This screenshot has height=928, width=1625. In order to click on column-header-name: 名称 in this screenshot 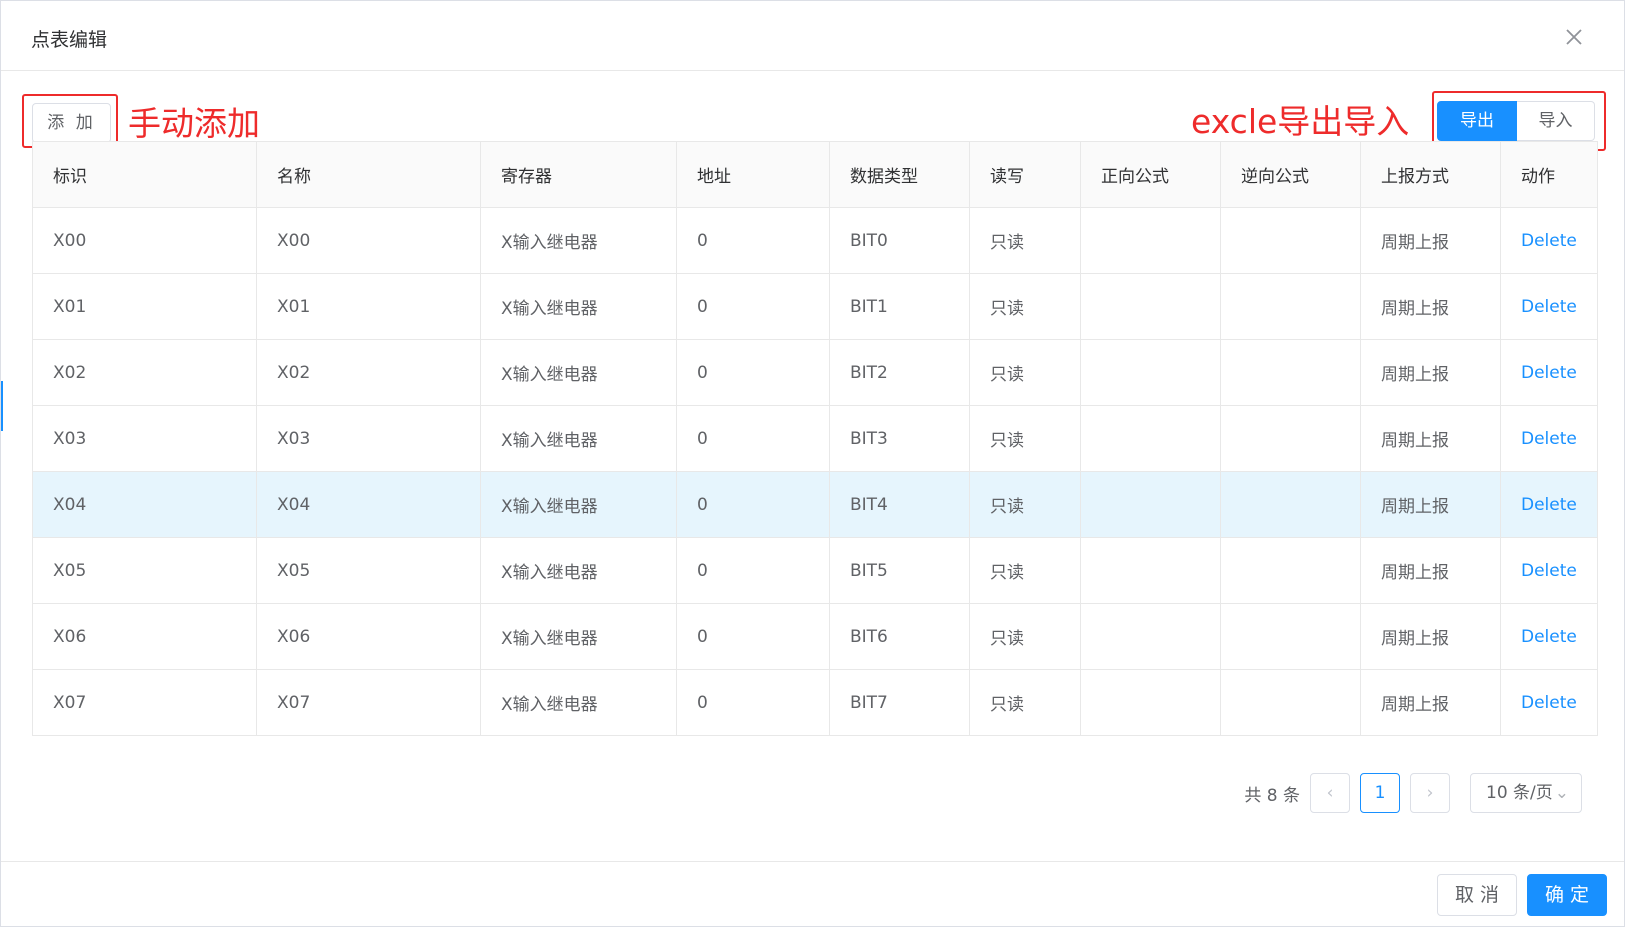, I will do `click(368, 174)`.